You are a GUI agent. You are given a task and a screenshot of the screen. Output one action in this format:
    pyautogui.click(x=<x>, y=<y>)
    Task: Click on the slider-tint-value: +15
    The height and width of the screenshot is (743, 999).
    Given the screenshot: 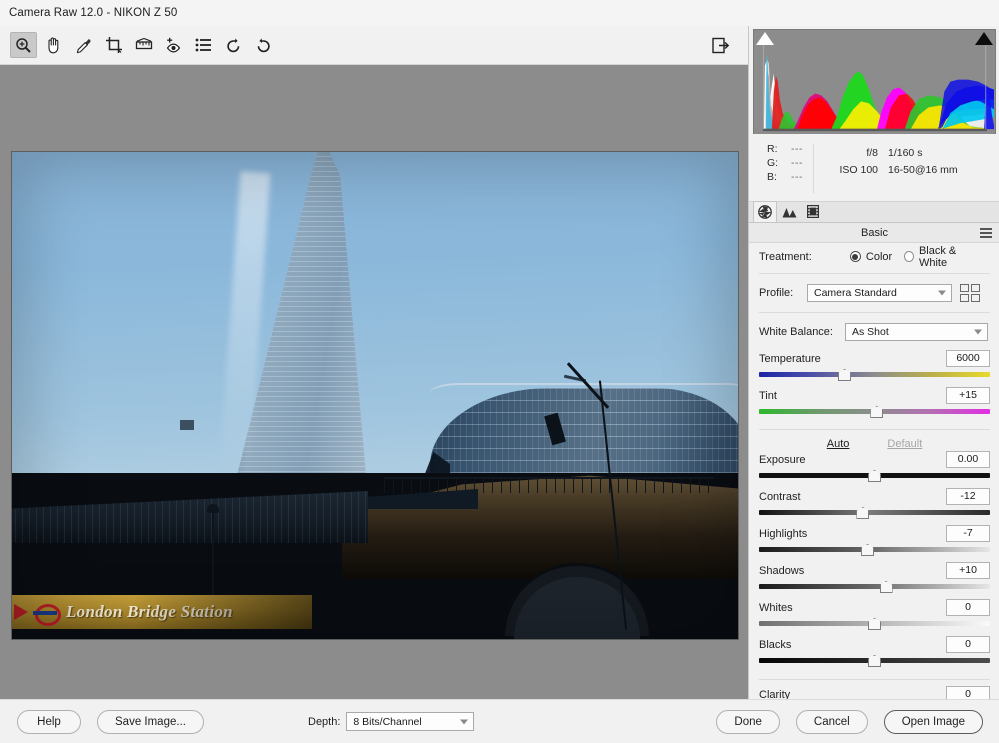 What is the action you would take?
    pyautogui.click(x=968, y=395)
    